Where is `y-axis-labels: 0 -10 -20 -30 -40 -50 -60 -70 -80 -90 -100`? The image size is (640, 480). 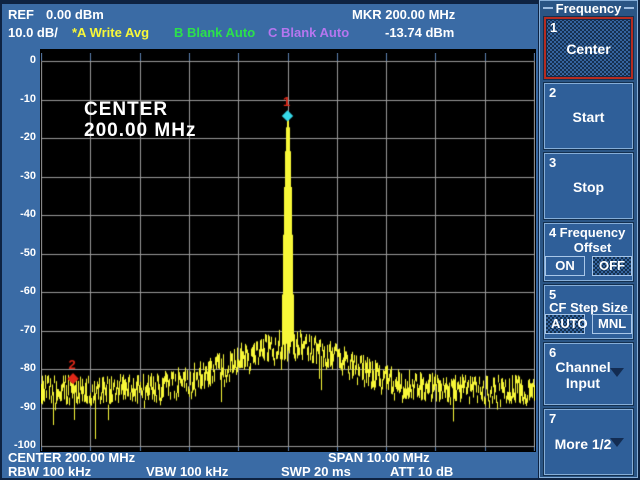 y-axis-labels: 0 -10 -20 -30 -40 -50 -60 -70 -80 -90 -100 is located at coordinates (20, 250).